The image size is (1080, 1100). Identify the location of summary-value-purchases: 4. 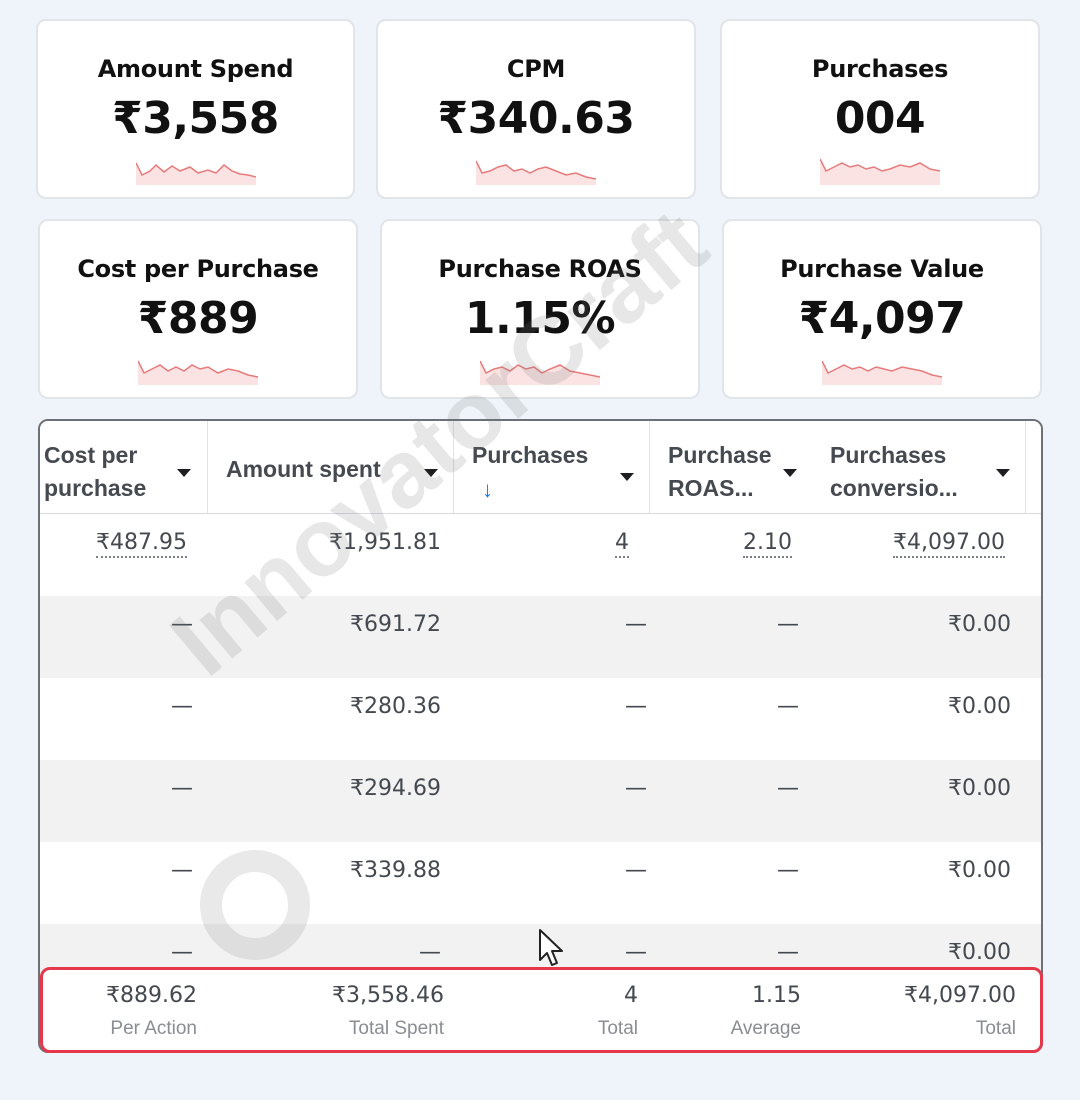
(631, 995).